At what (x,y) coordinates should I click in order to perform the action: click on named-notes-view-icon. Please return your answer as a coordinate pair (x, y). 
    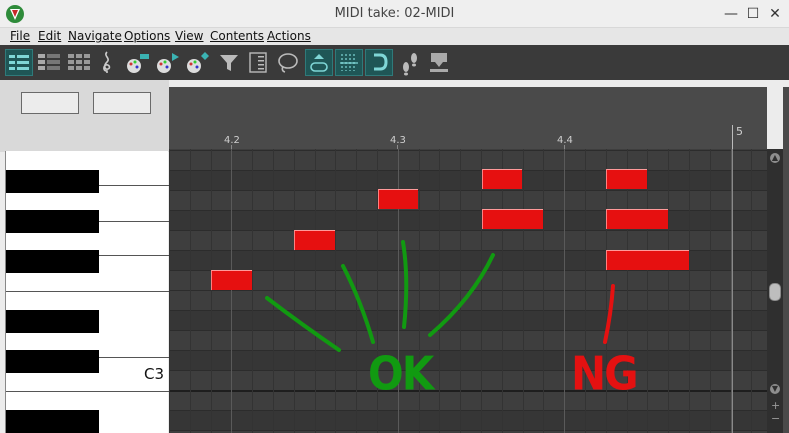
    Looking at the image, I should click on (49, 62).